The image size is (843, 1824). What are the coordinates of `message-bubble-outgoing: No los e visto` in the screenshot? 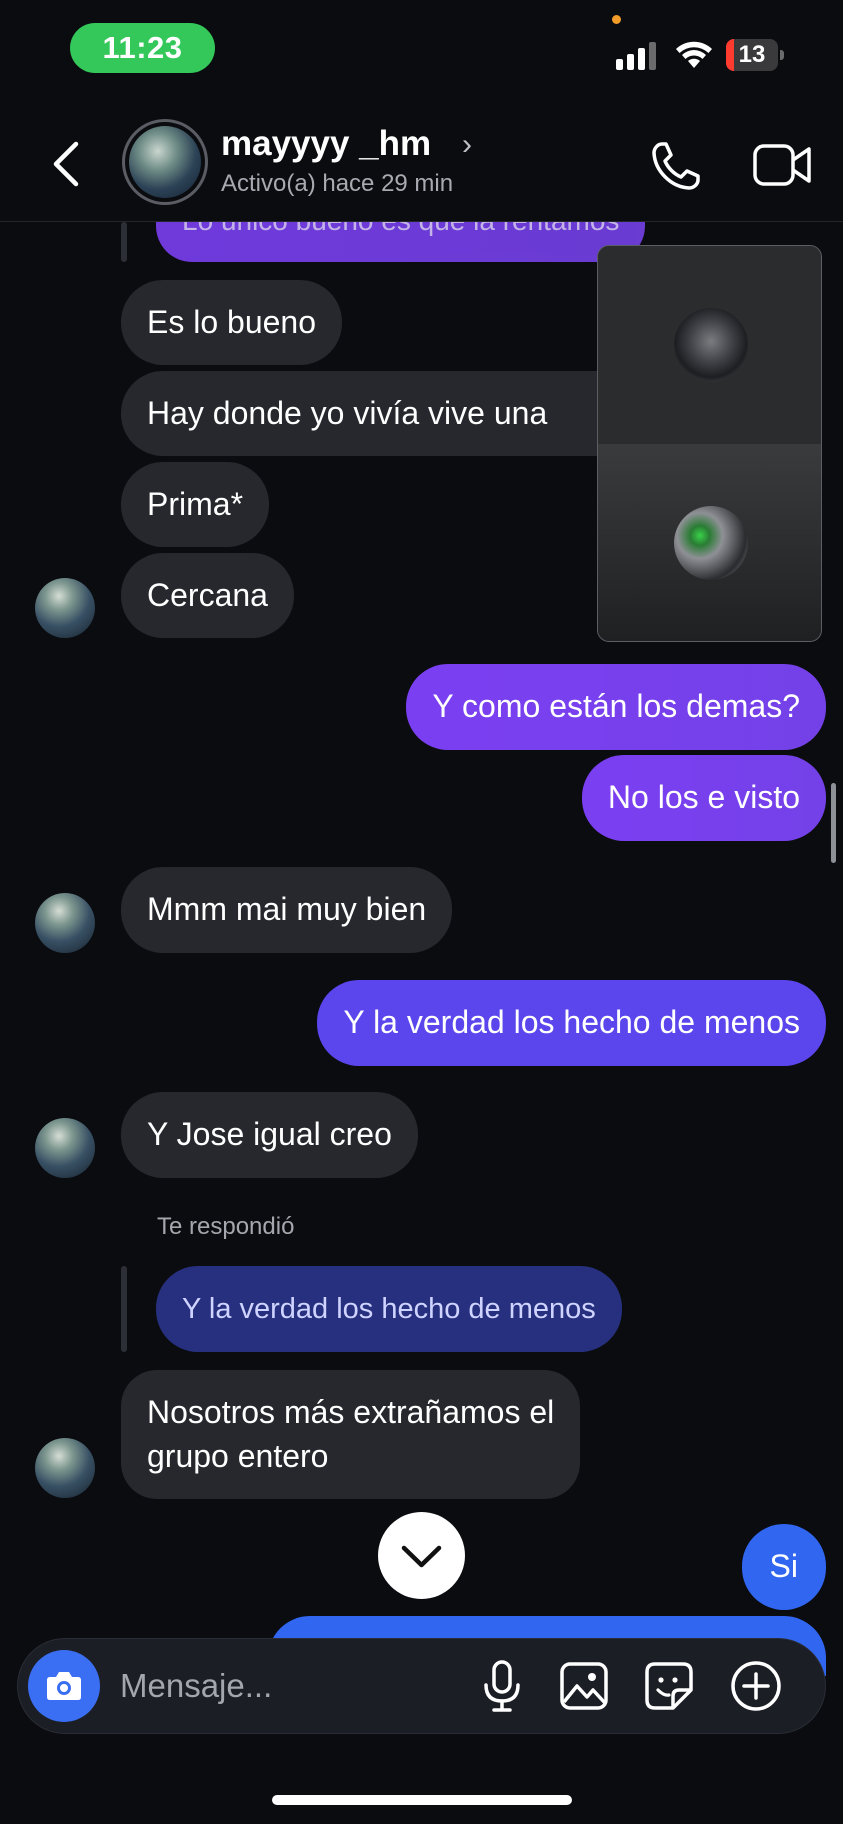 It's located at (703, 798).